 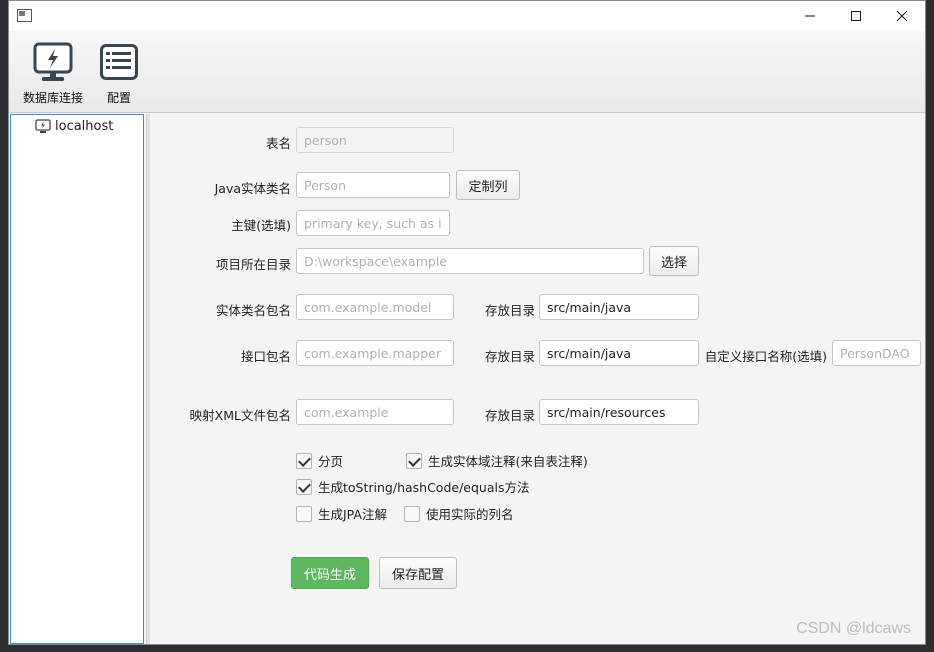 I want to click on entity-class-input, so click(x=373, y=185).